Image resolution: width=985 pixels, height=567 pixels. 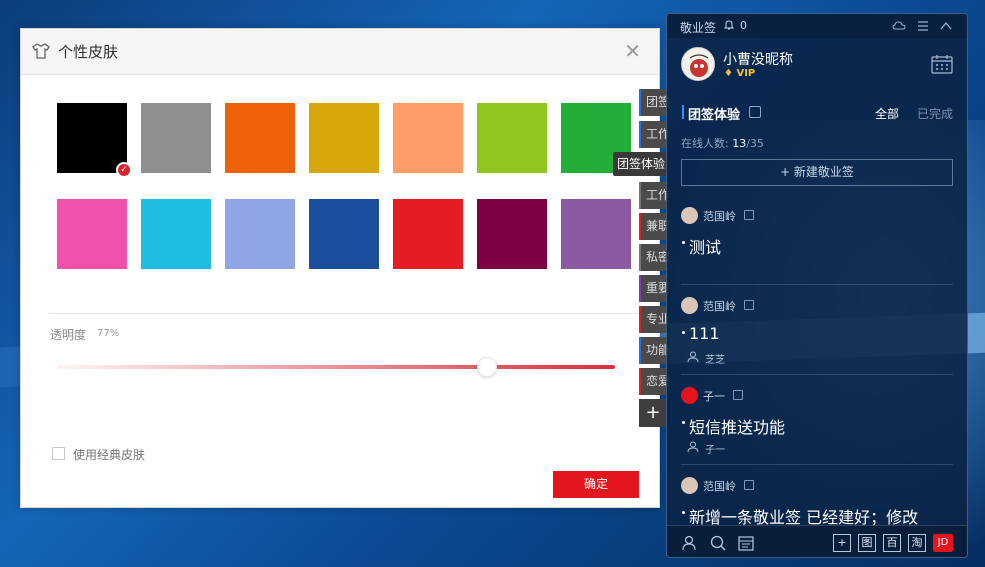 What do you see at coordinates (654, 381) in the screenshot?
I see `category-tab: 恋爱` at bounding box center [654, 381].